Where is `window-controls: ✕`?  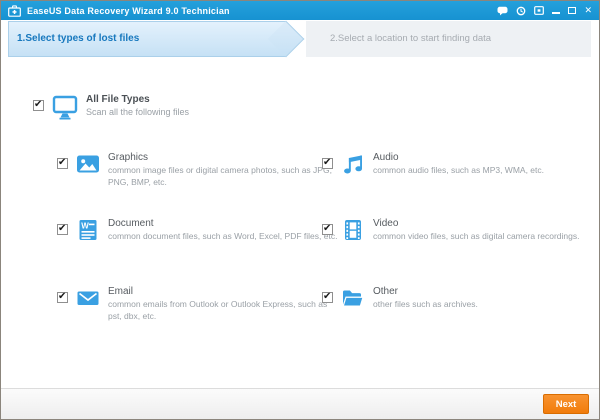
window-controls: ✕ is located at coordinates (544, 11).